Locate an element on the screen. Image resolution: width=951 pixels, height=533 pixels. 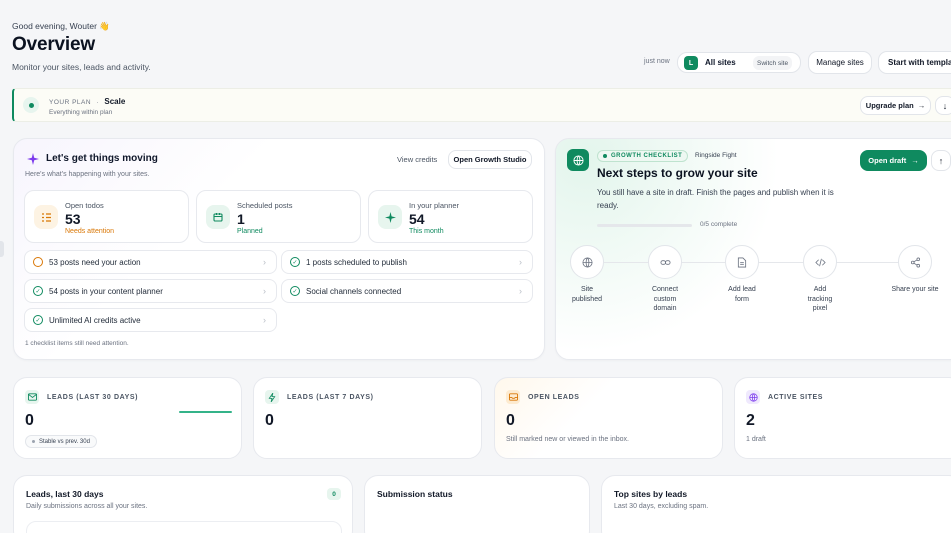
kpi-active-sites: ACTIVE SITES 2 1 draft is located at coordinates (842, 418).